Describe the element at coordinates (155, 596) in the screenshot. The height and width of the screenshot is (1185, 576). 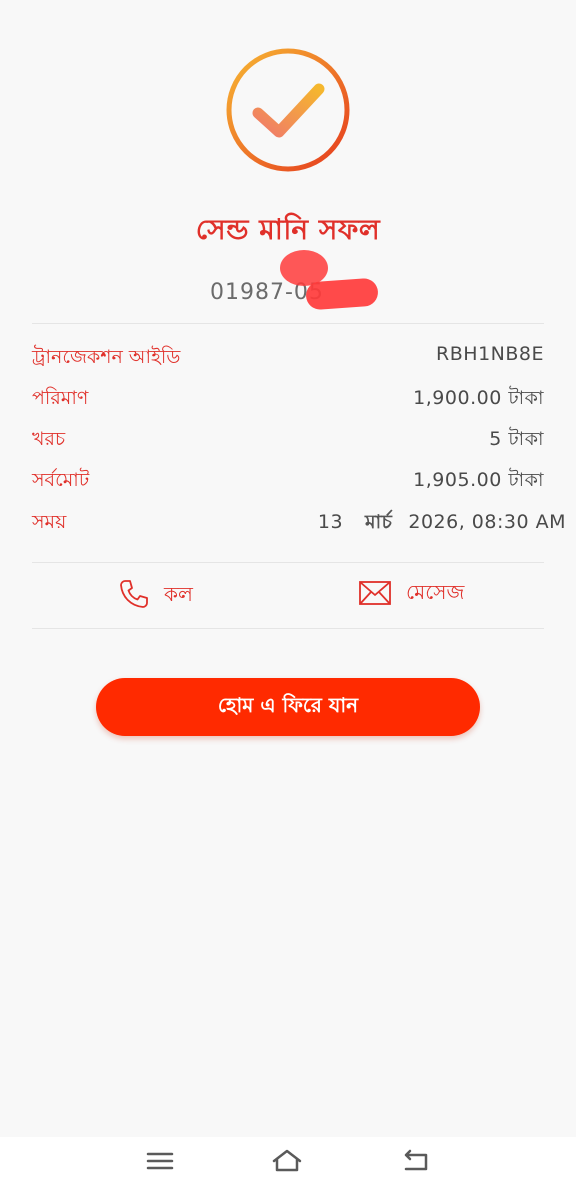
I see `call-button: কল` at that location.